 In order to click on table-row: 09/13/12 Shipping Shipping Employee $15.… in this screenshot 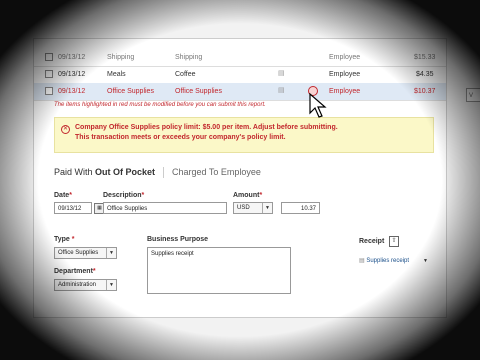, I will do `click(240, 58)`.